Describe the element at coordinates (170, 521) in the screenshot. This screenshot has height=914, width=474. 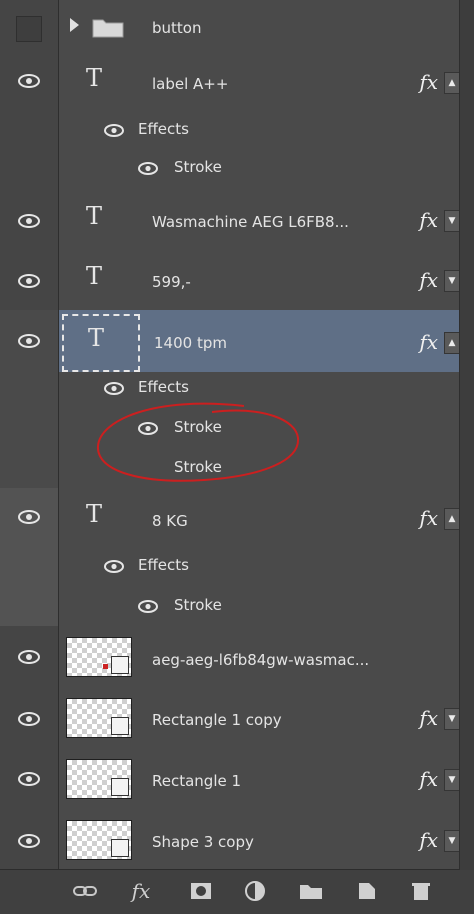
I see `layer-name-kg: 8 KG` at that location.